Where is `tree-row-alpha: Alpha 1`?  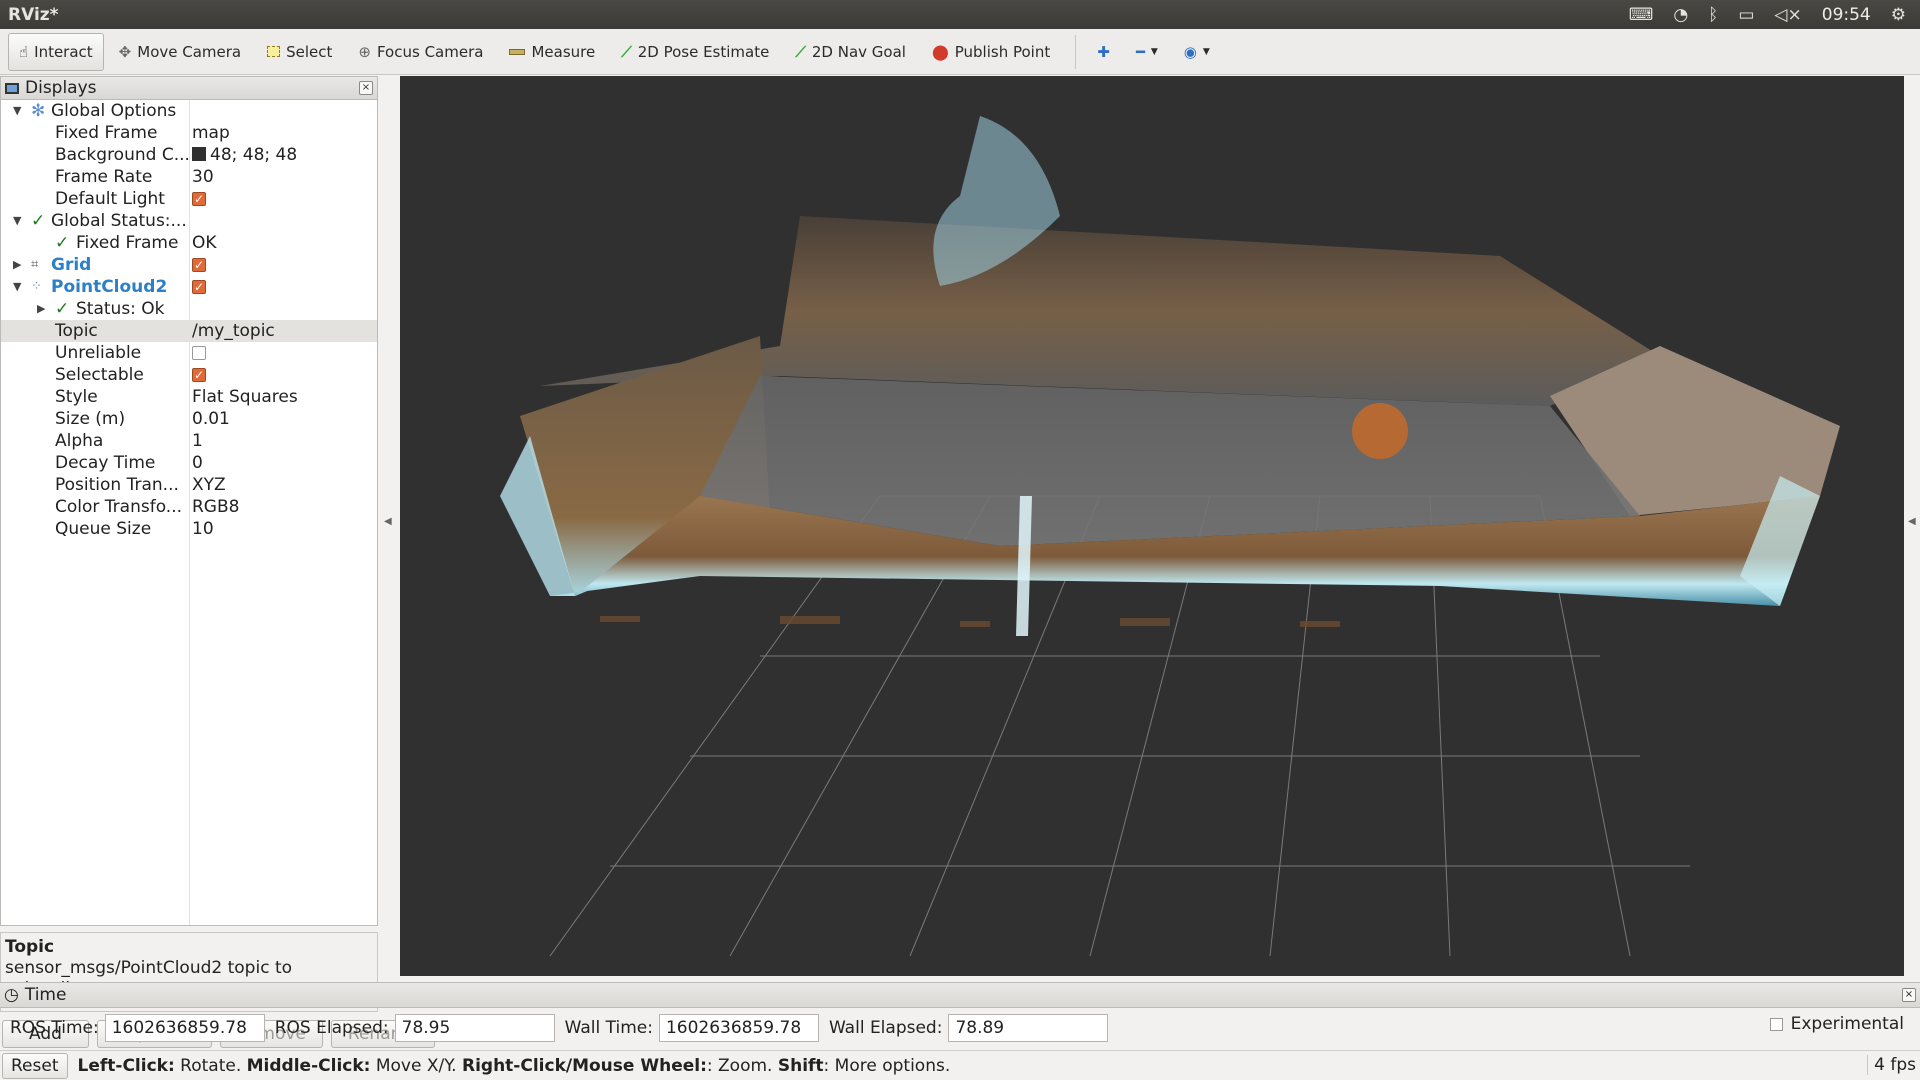
tree-row-alpha: Alpha 1 is located at coordinates (189, 441).